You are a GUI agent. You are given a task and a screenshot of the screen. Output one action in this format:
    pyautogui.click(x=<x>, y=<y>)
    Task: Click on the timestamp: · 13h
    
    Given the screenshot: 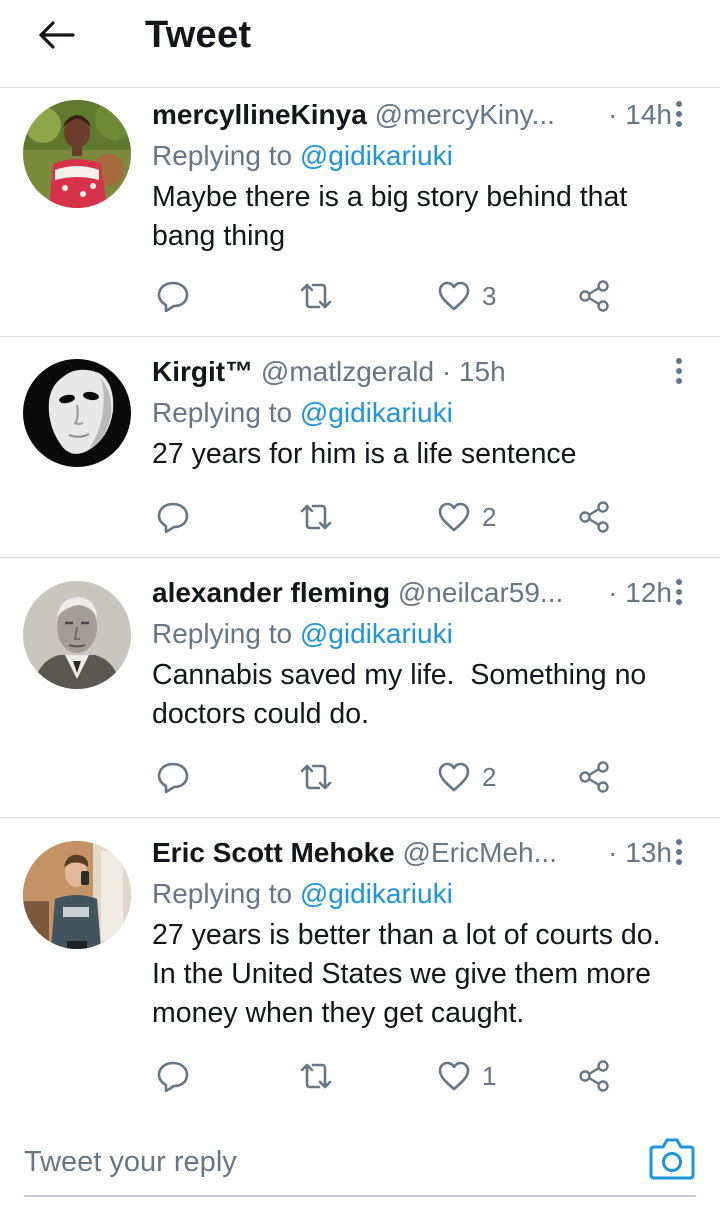 What is the action you would take?
    pyautogui.click(x=640, y=853)
    